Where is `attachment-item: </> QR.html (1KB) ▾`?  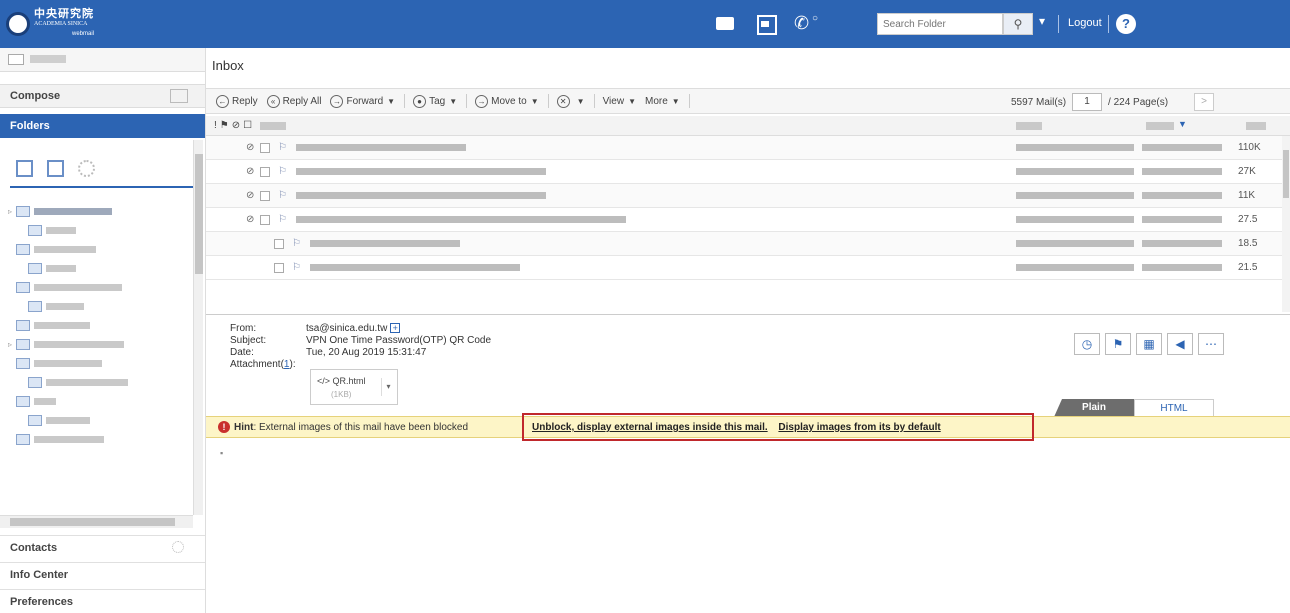
attachment-item: </> QR.html (1KB) ▾ is located at coordinates (354, 387).